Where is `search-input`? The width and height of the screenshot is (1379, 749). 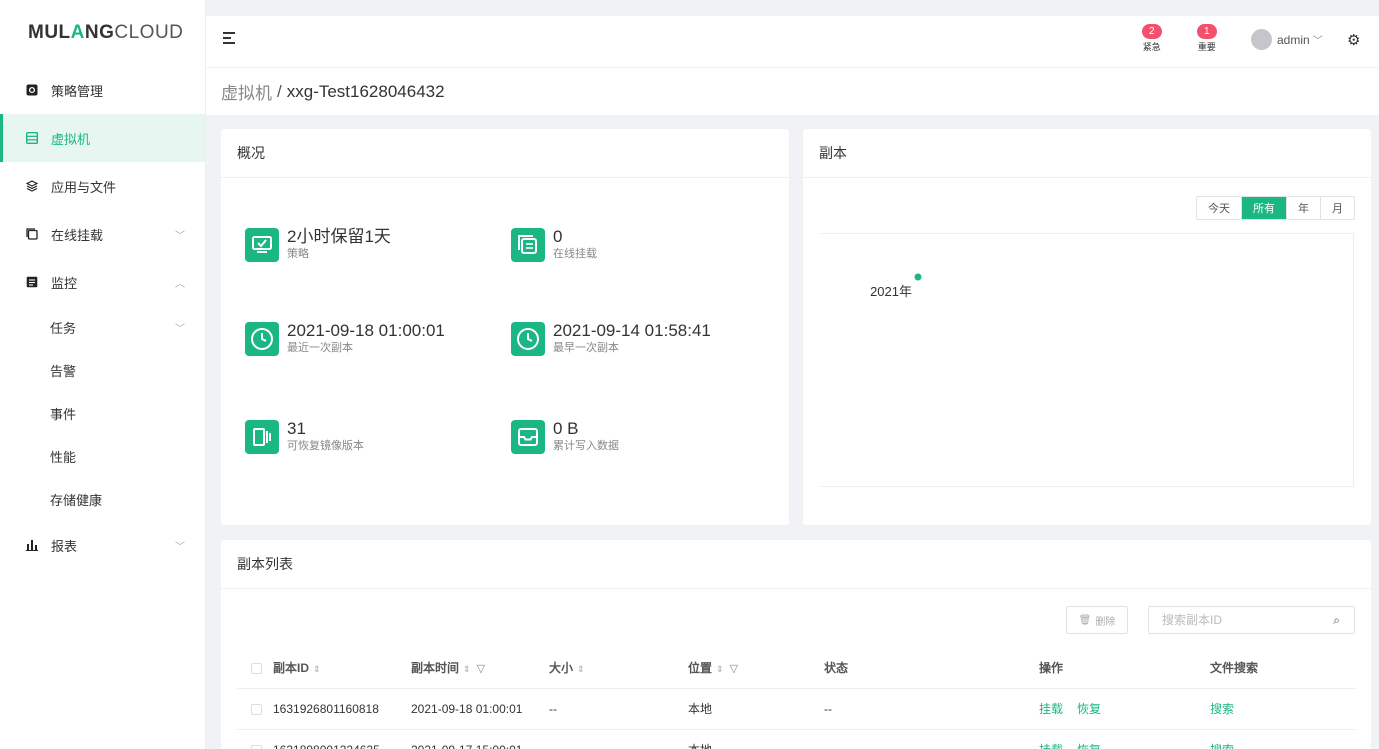
search-input is located at coordinates (1242, 620).